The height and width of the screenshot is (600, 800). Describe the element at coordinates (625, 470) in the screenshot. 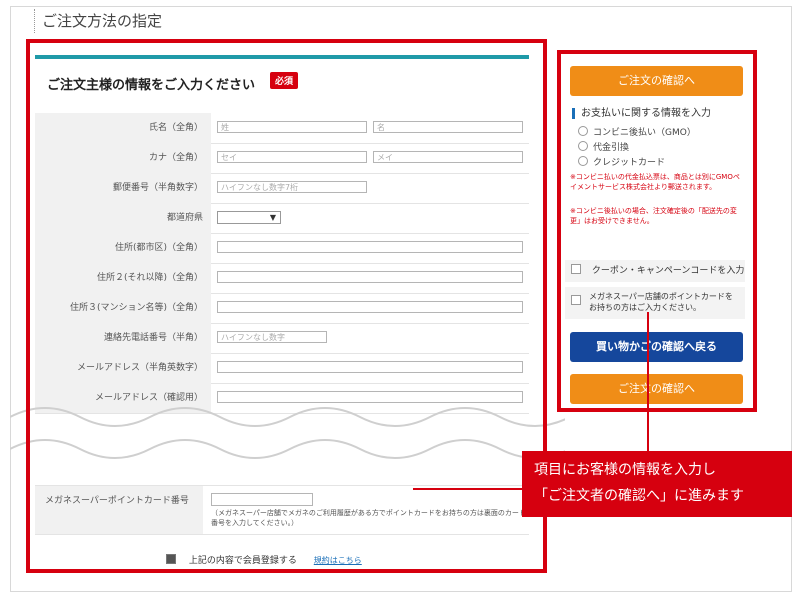

I see `callout-line-1: 項目にお客様の情報を入力し` at that location.